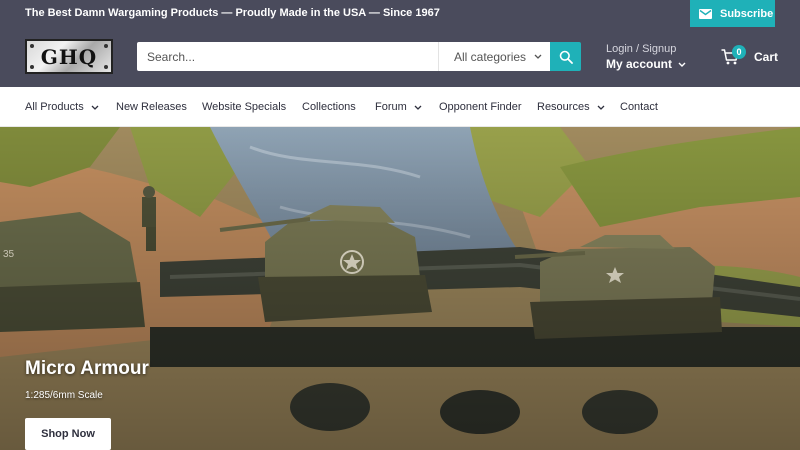 The height and width of the screenshot is (450, 800). I want to click on nav-item-contact: Contact, so click(639, 107).